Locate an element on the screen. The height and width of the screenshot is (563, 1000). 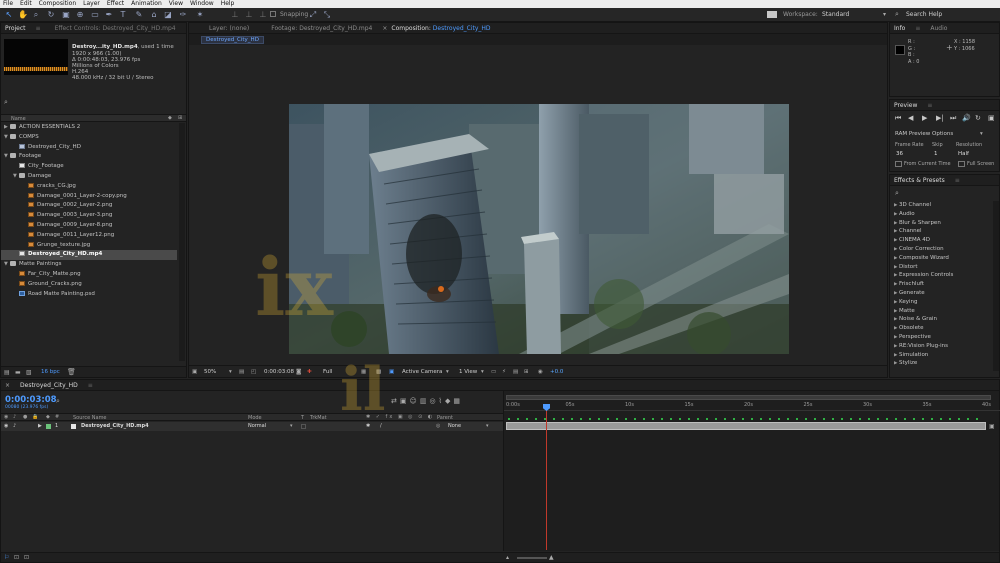
effects-category-item: ▶ Generate is located at coordinates (941, 293).